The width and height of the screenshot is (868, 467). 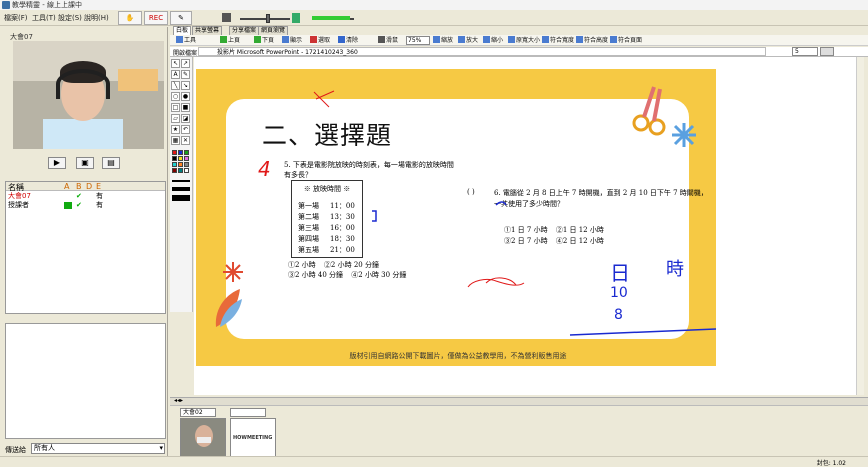 What do you see at coordinates (181, 184) in the screenshot?
I see `drawing-tool-strip: ↖ ↗ A ✎ ╲ ↘ ○ ● □ ■ ▱ ◪ ★ ↶ ▦ ✕` at bounding box center [181, 184].